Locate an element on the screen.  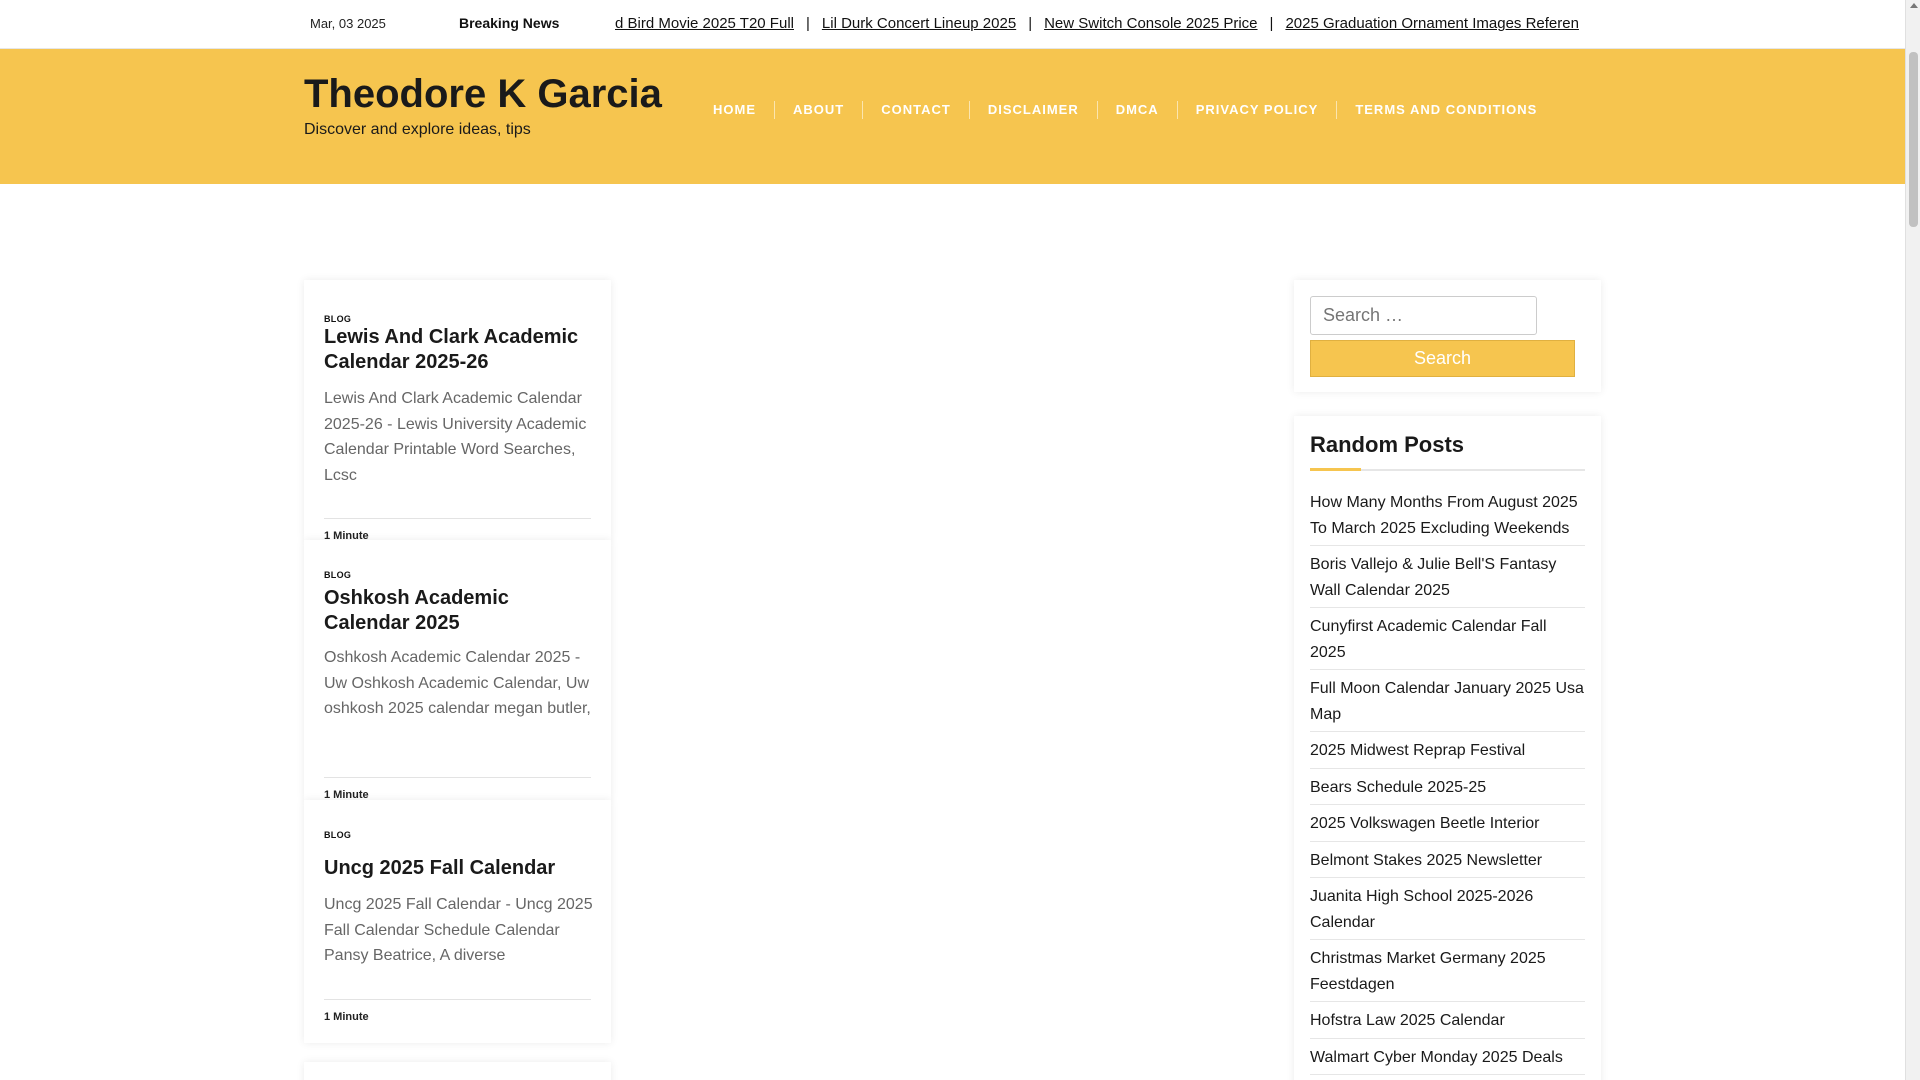
nav-contact: CONTACT is located at coordinates (915, 110).